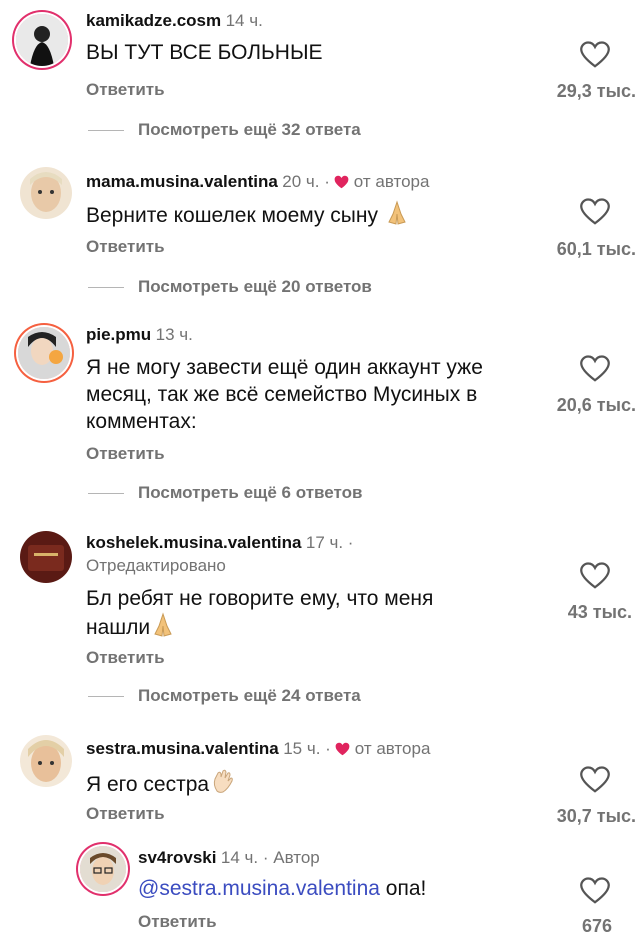 The height and width of the screenshot is (946, 640). Describe the element at coordinates (232, 215) in the screenshot. I see `comment-text-body: Верните кошелек моему сыну` at that location.